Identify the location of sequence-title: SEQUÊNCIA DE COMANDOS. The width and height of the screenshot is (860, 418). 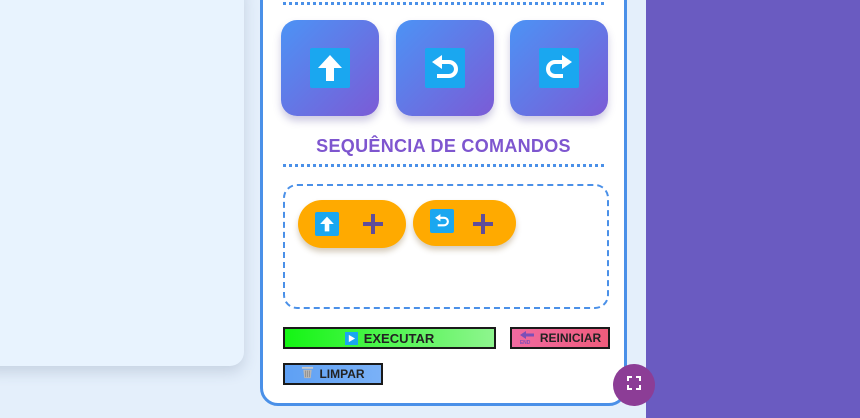
(443, 146).